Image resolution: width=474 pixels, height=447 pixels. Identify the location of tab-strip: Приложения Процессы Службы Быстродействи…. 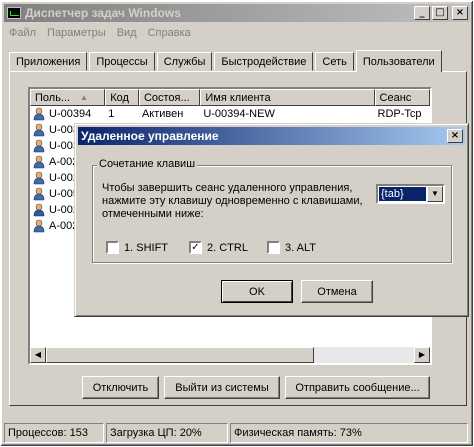
(226, 60).